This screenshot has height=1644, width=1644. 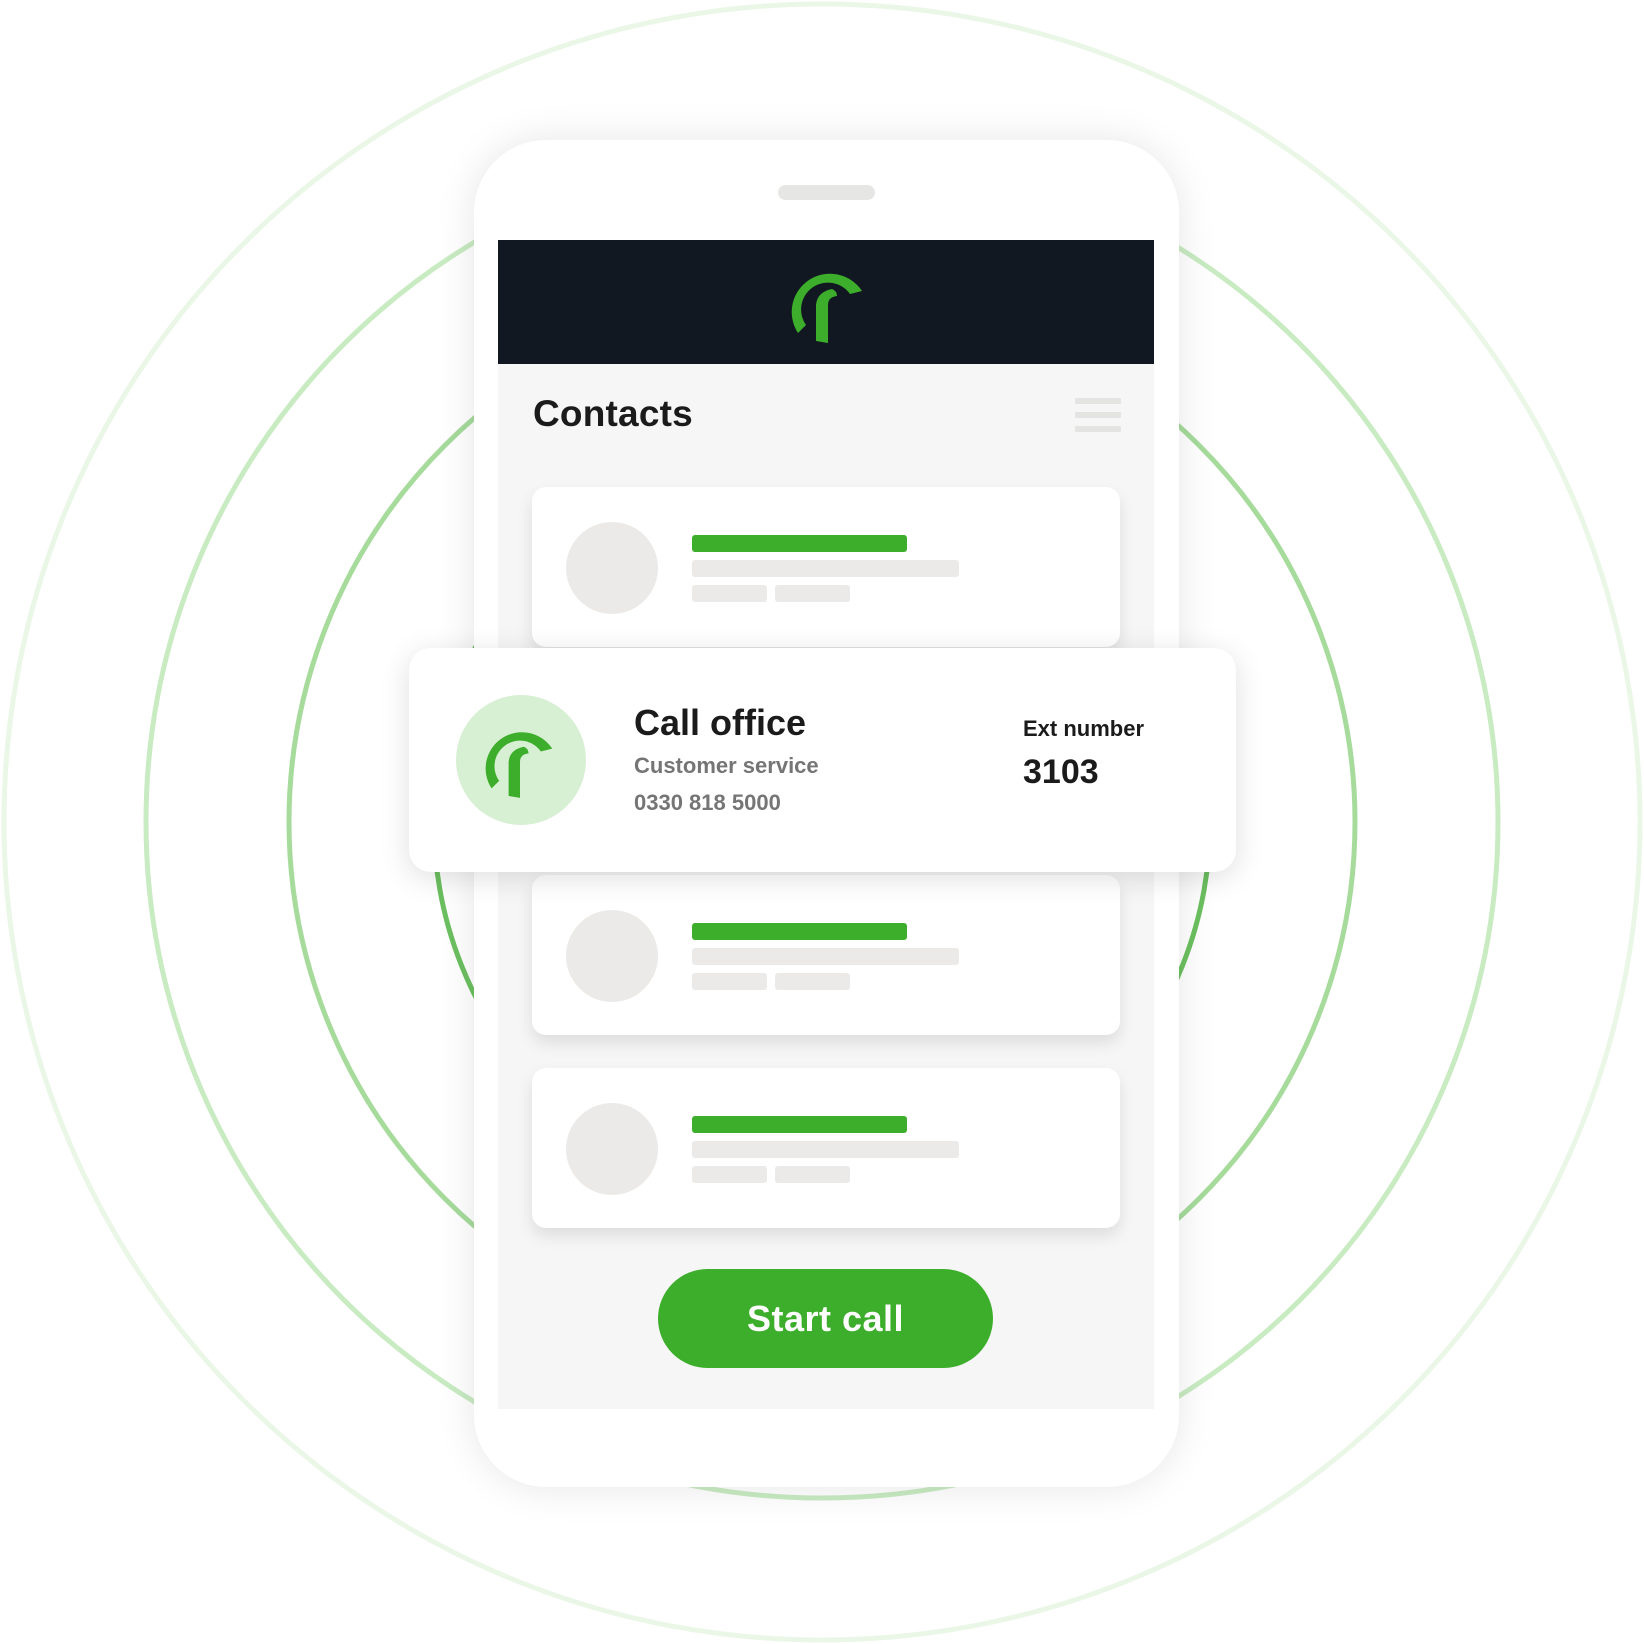 I want to click on contact-name: Call office, so click(x=720, y=722).